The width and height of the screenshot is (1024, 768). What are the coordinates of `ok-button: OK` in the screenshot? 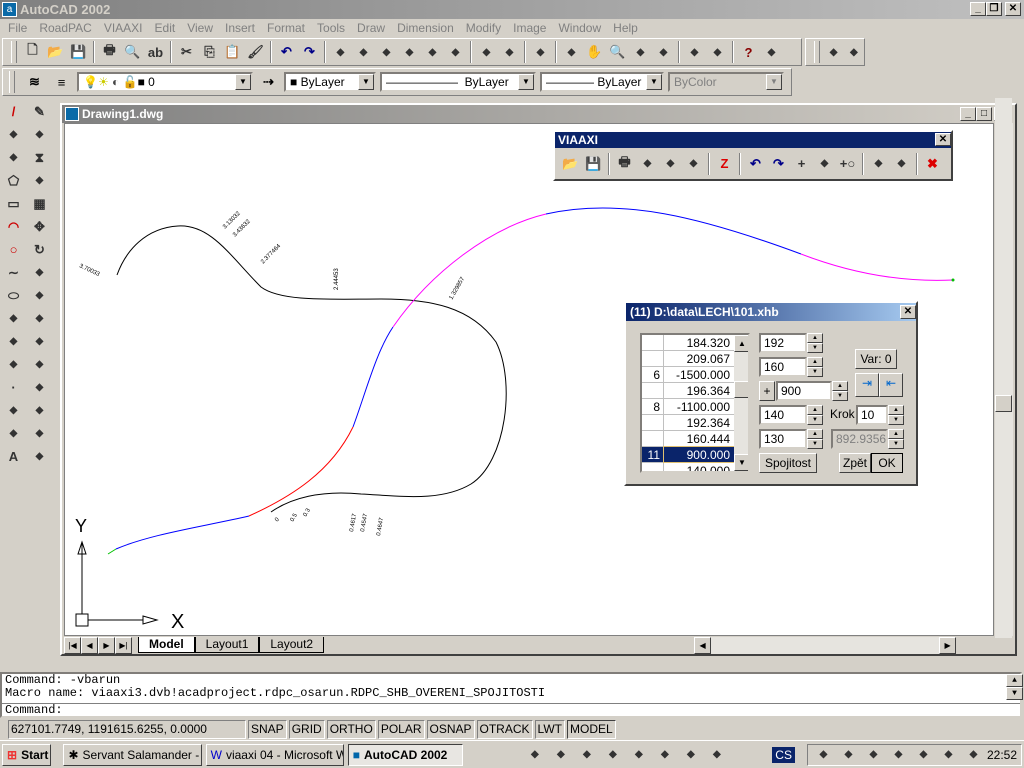 It's located at (887, 463).